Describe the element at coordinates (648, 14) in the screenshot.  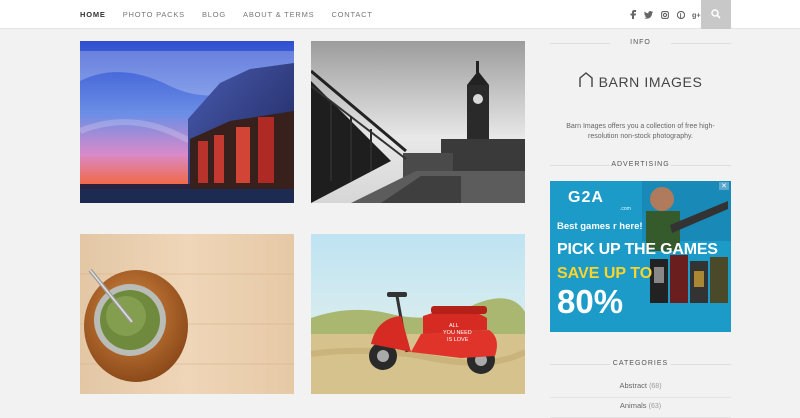
I see `twitter-icon` at that location.